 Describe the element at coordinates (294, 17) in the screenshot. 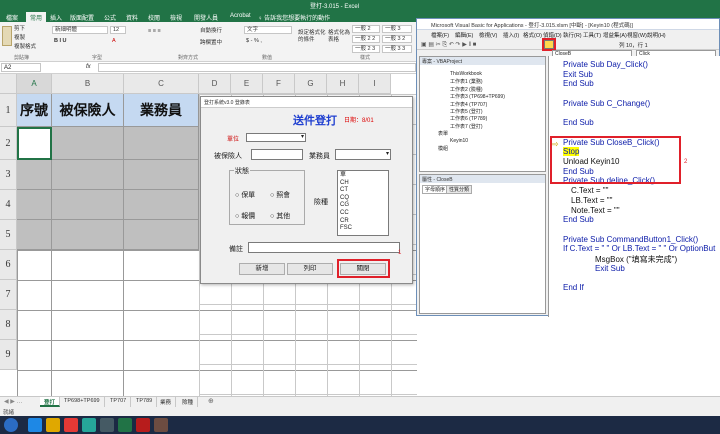

I see `ribbon-tab: ♀ 告訴我您想要執行的動作` at that location.